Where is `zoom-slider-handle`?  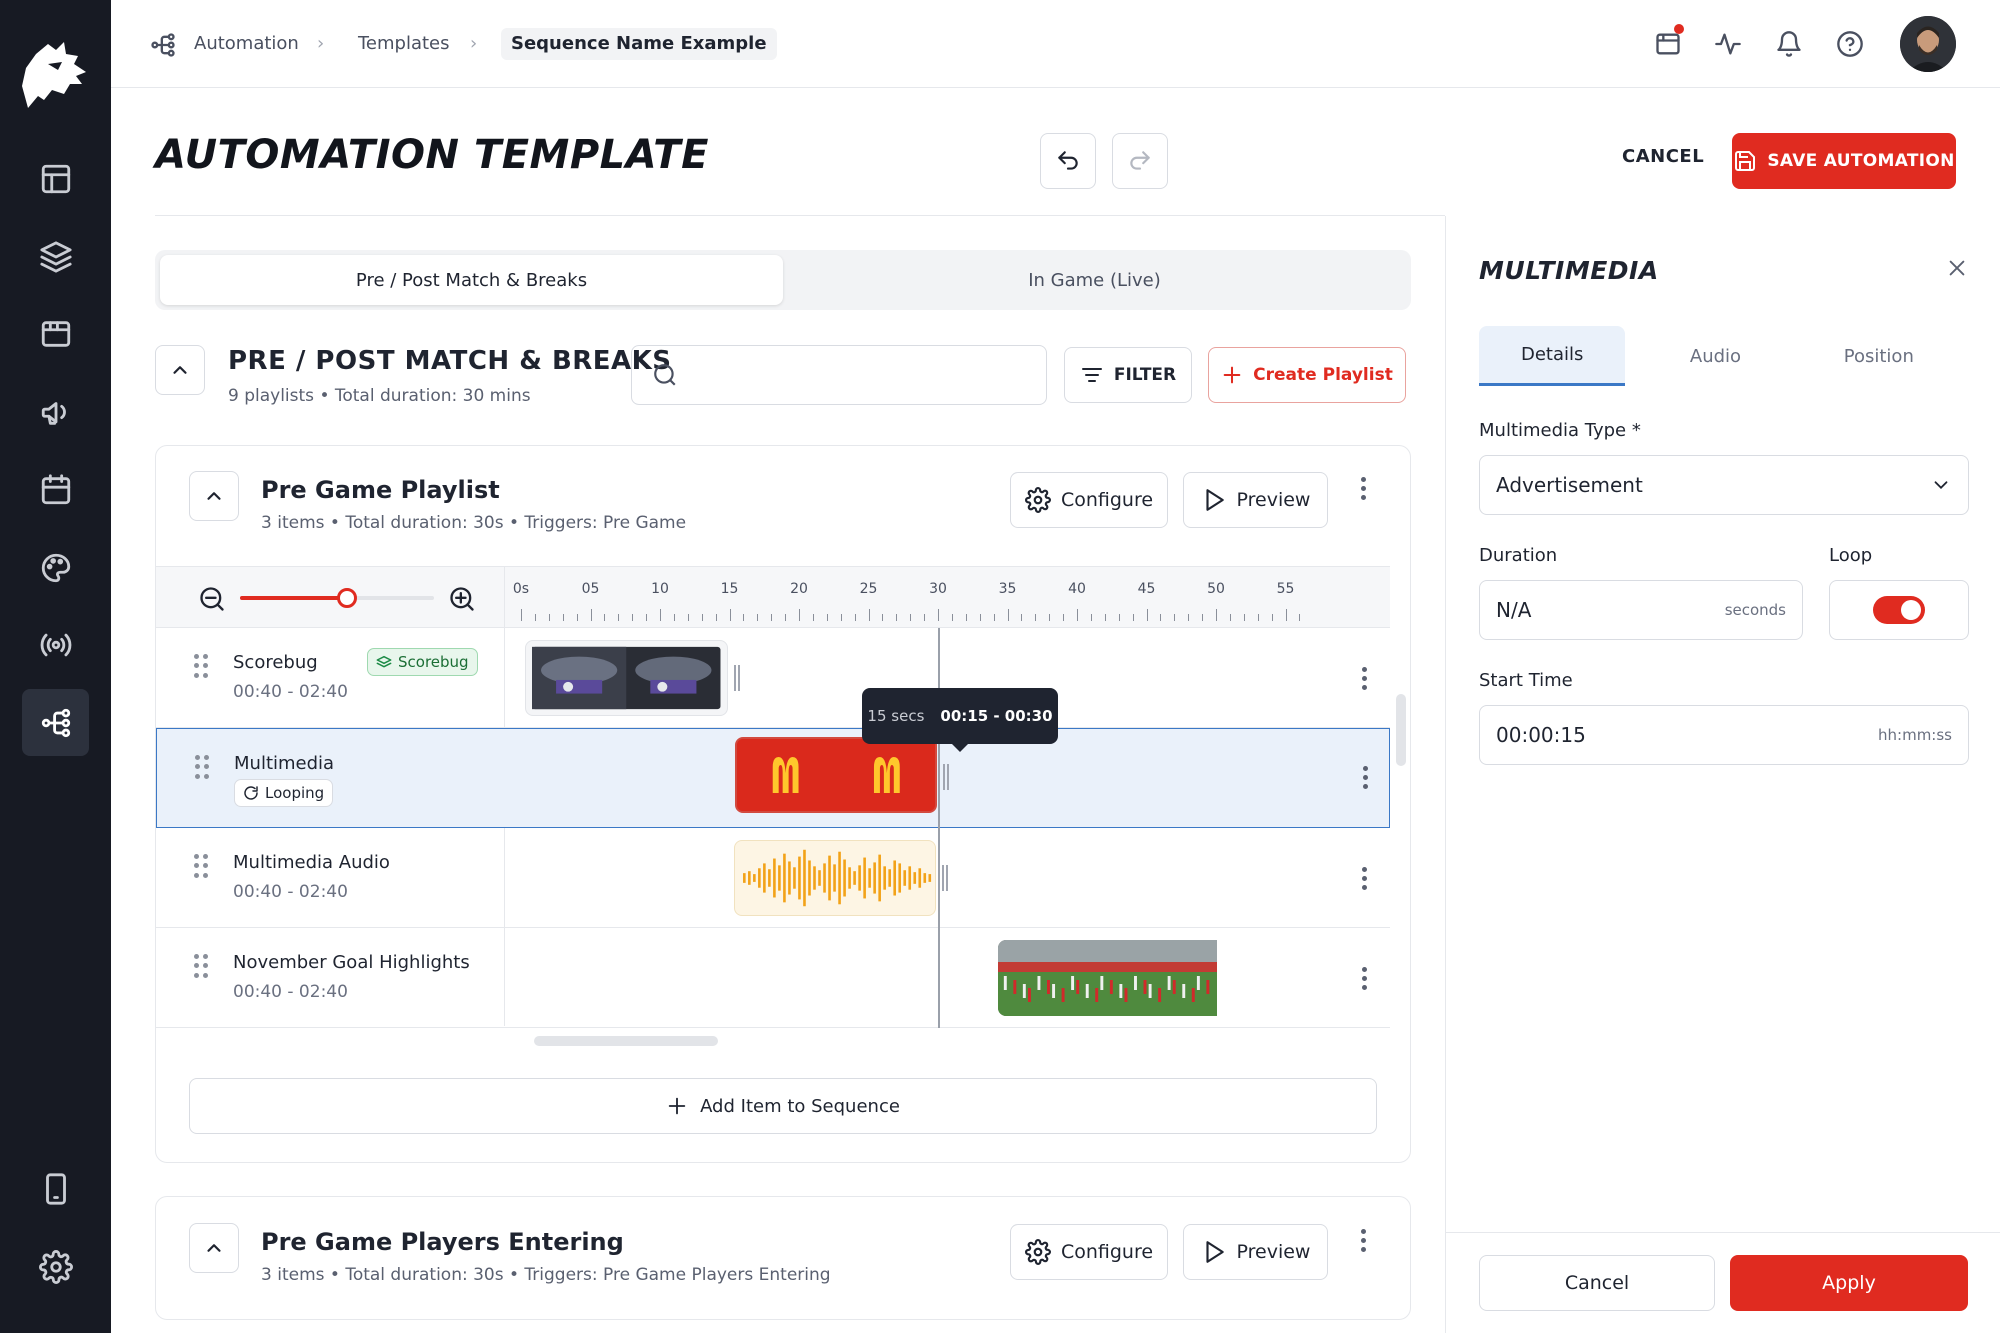
zoom-slider-handle is located at coordinates (346, 598).